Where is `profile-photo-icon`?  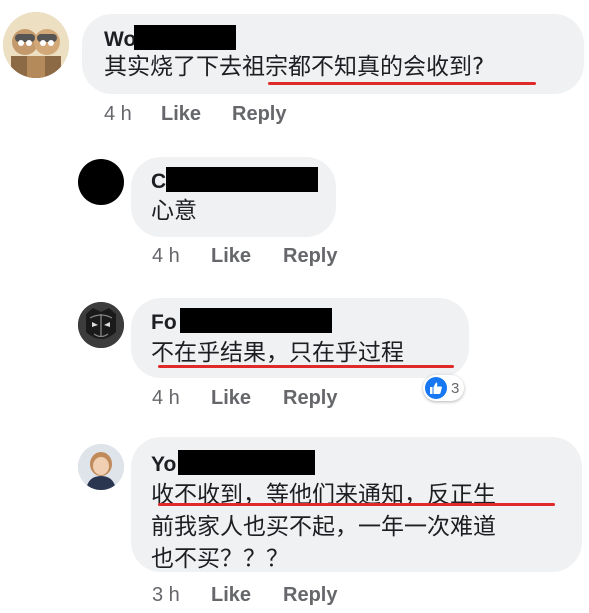 profile-photo-icon is located at coordinates (101, 467).